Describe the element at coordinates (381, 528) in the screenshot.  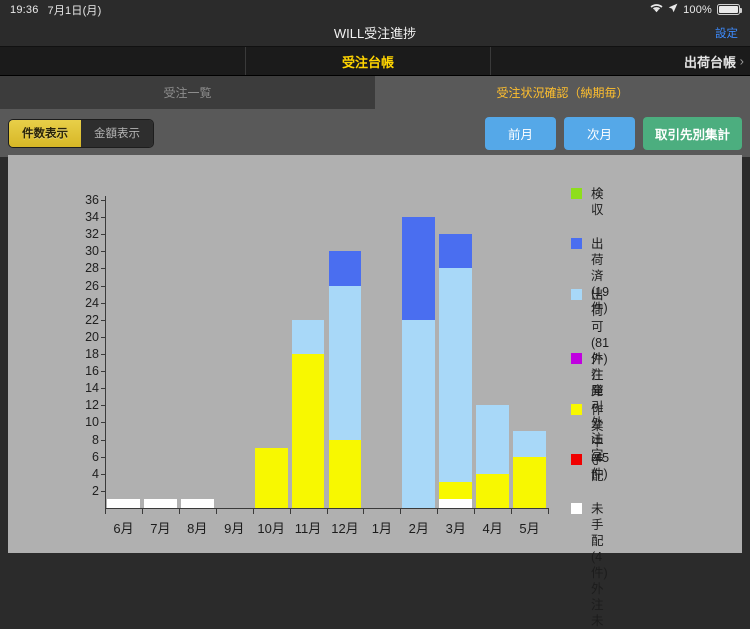
I see `x-axis-tick-label: 1月` at that location.